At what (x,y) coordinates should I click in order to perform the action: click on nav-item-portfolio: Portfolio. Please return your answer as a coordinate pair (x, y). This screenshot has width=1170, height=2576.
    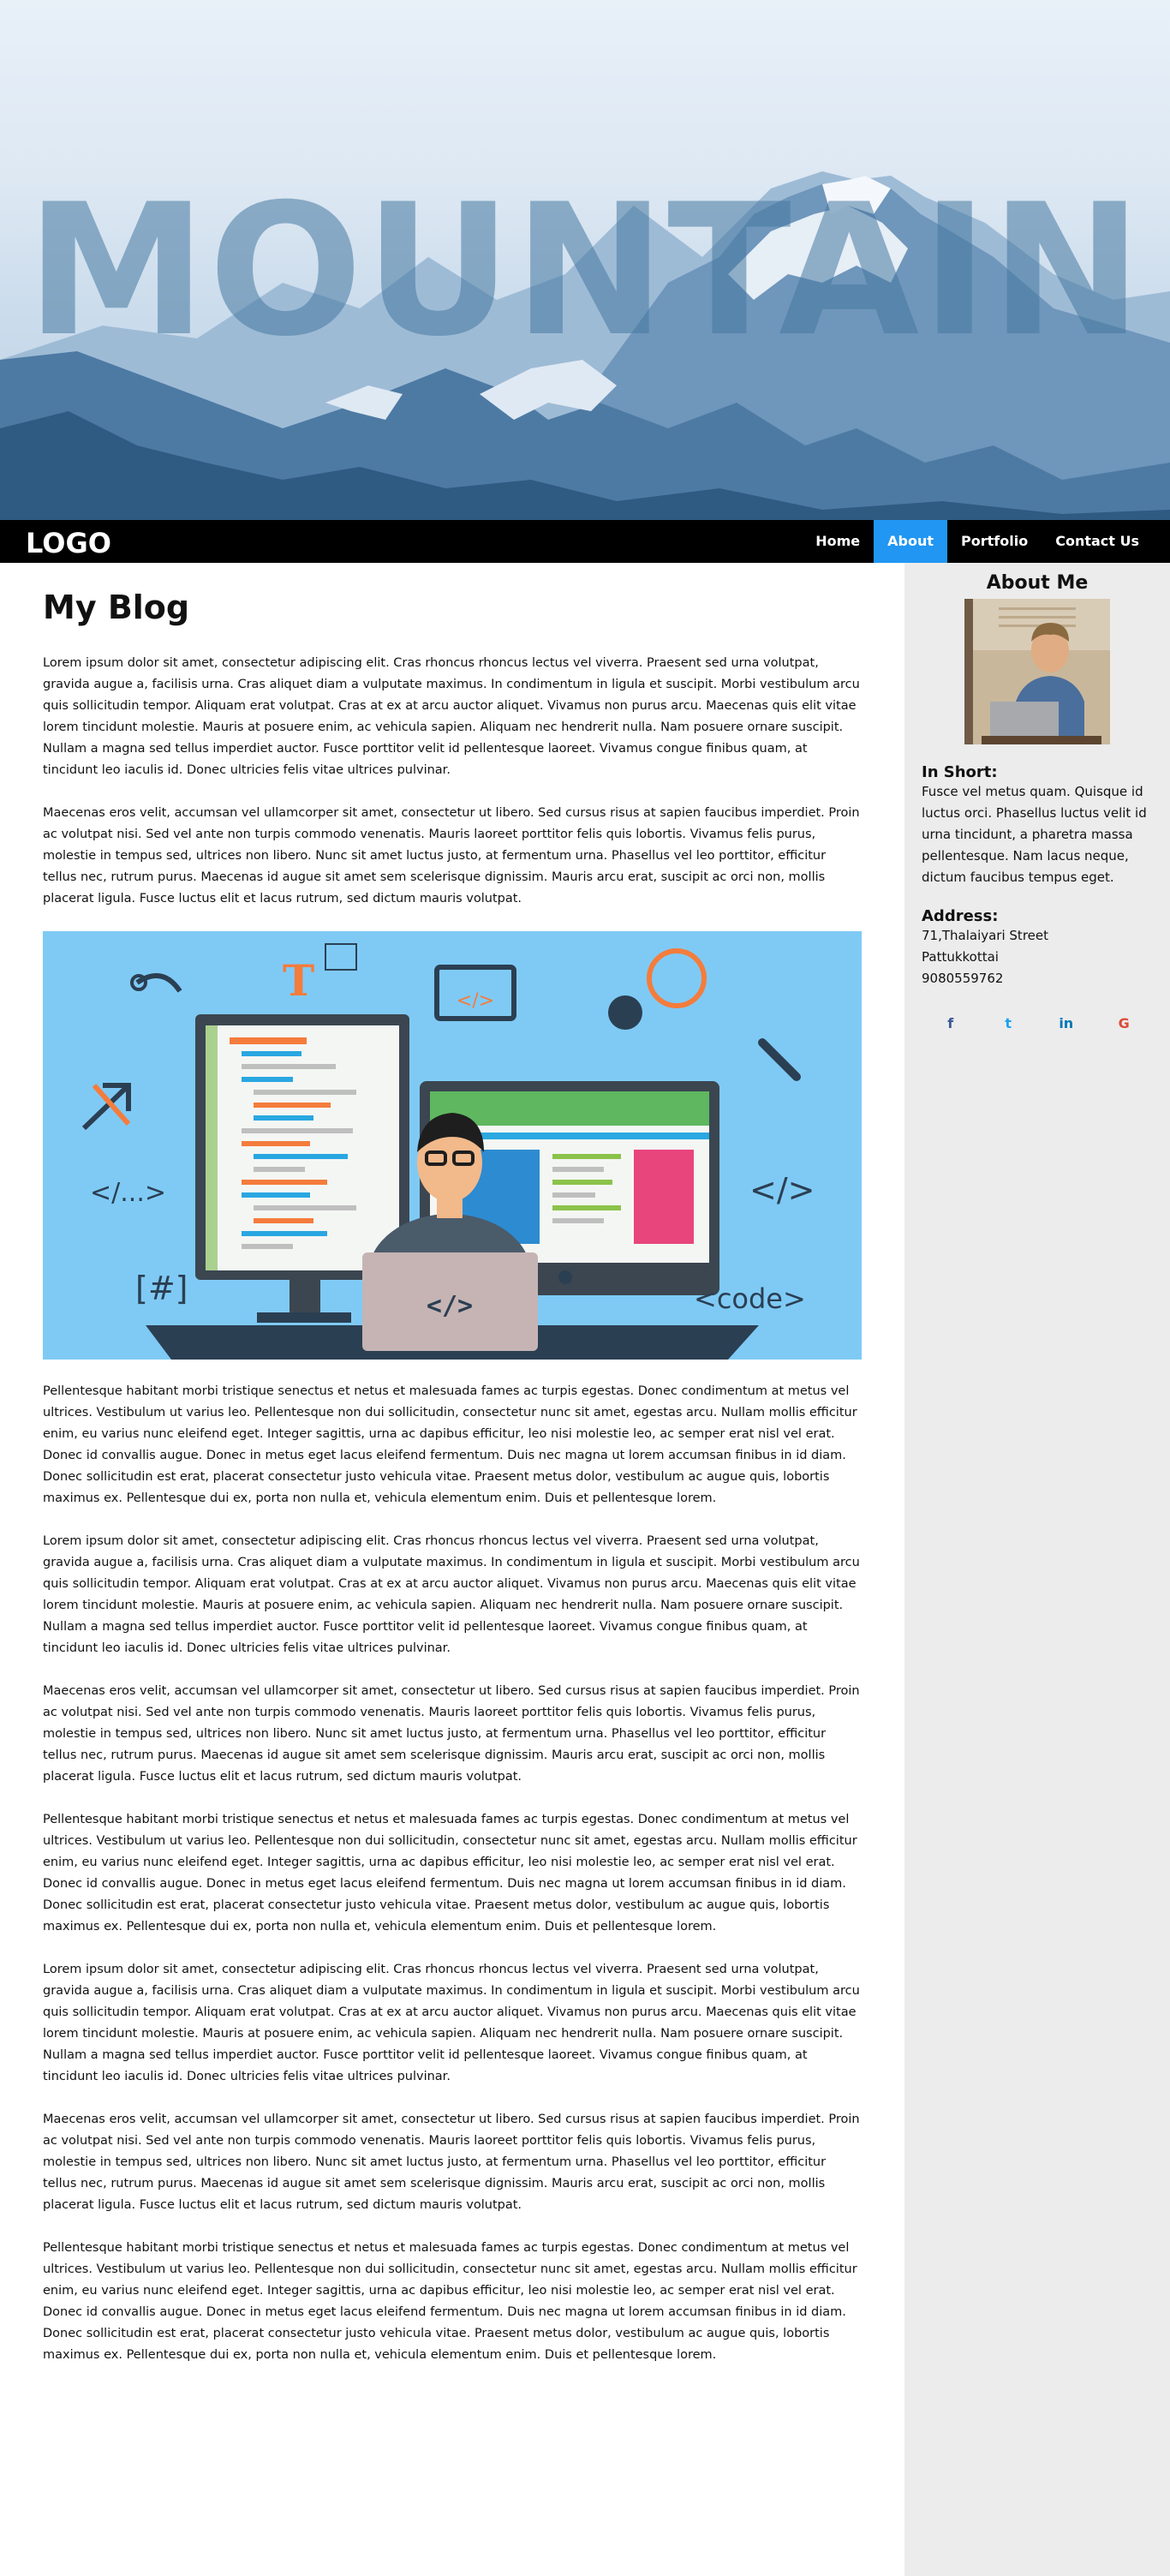
    Looking at the image, I should click on (995, 541).